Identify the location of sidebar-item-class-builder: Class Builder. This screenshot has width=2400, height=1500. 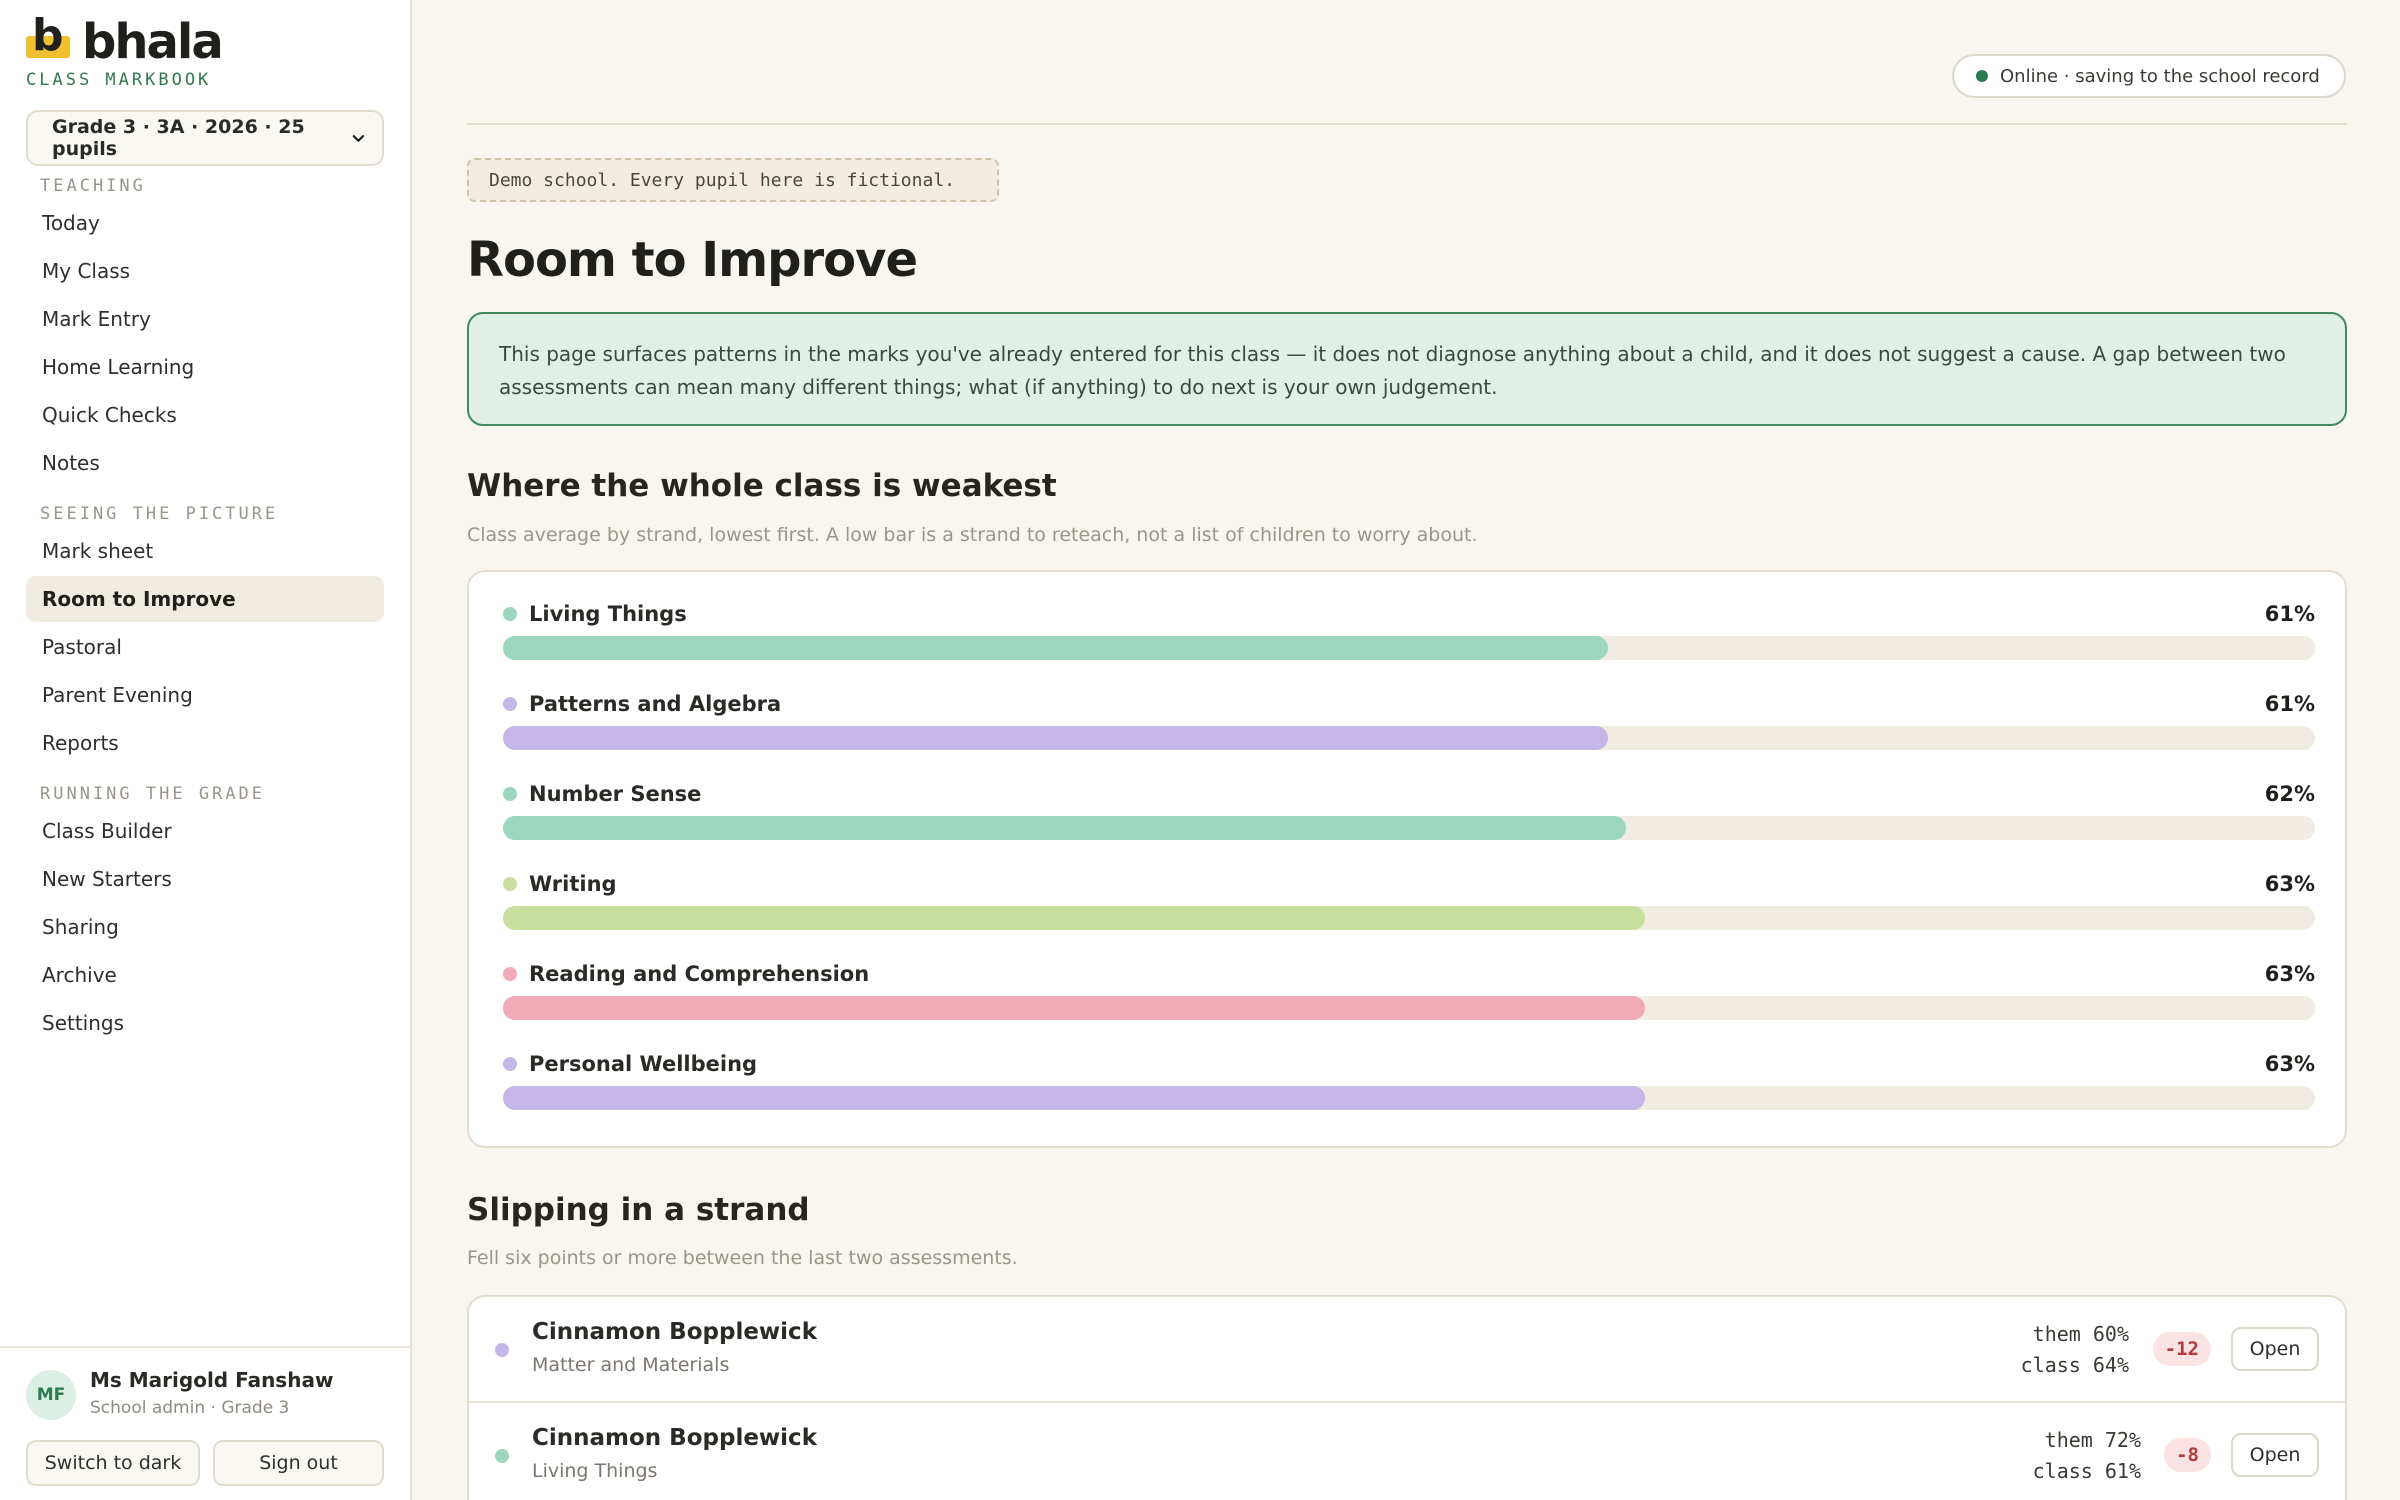
(205, 831).